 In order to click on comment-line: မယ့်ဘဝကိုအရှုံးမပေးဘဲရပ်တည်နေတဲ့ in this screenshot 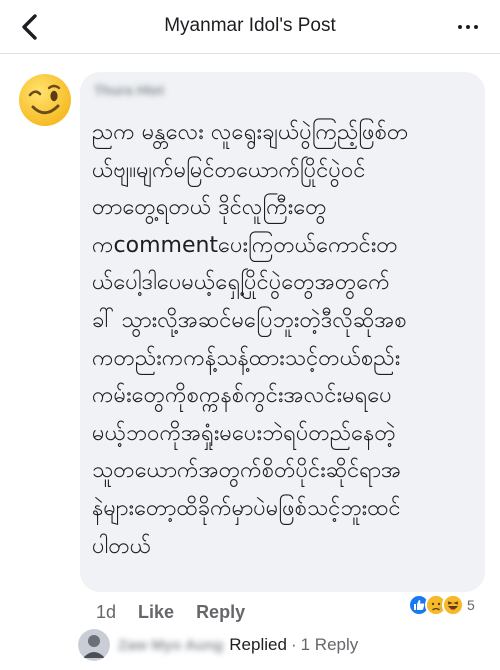, I will do `click(244, 433)`.